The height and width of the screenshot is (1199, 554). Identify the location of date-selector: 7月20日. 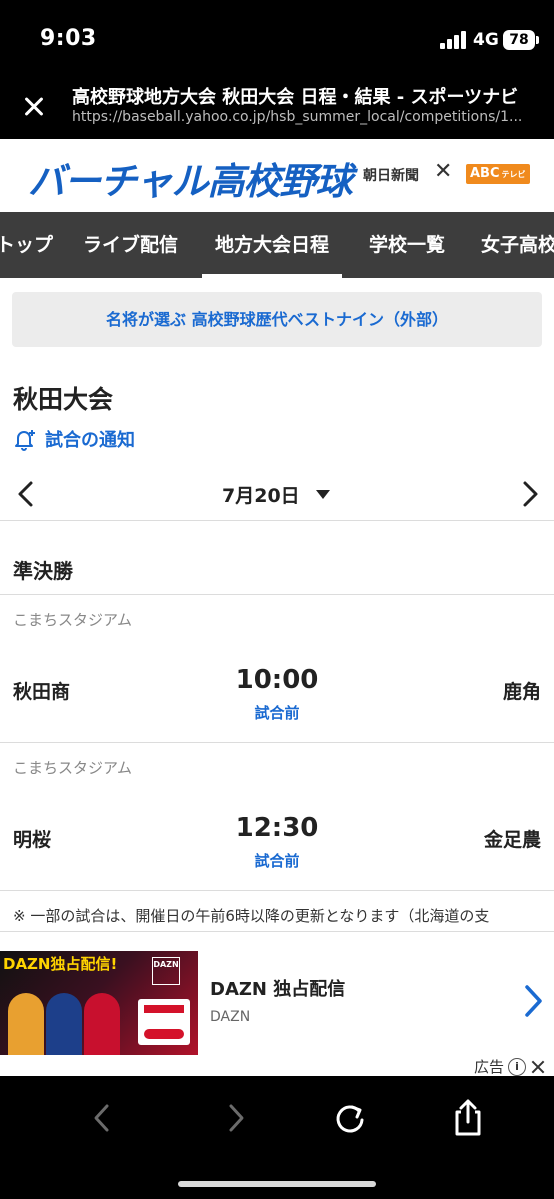
(276, 494).